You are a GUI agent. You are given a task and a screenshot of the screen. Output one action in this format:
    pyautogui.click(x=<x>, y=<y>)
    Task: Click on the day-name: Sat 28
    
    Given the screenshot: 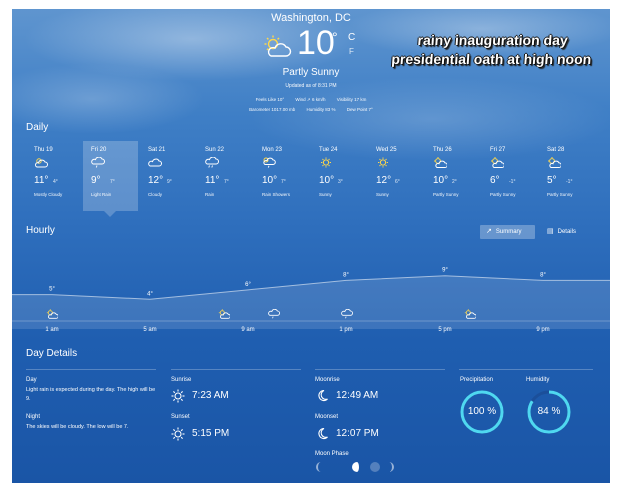 What is the action you would take?
    pyautogui.click(x=556, y=150)
    